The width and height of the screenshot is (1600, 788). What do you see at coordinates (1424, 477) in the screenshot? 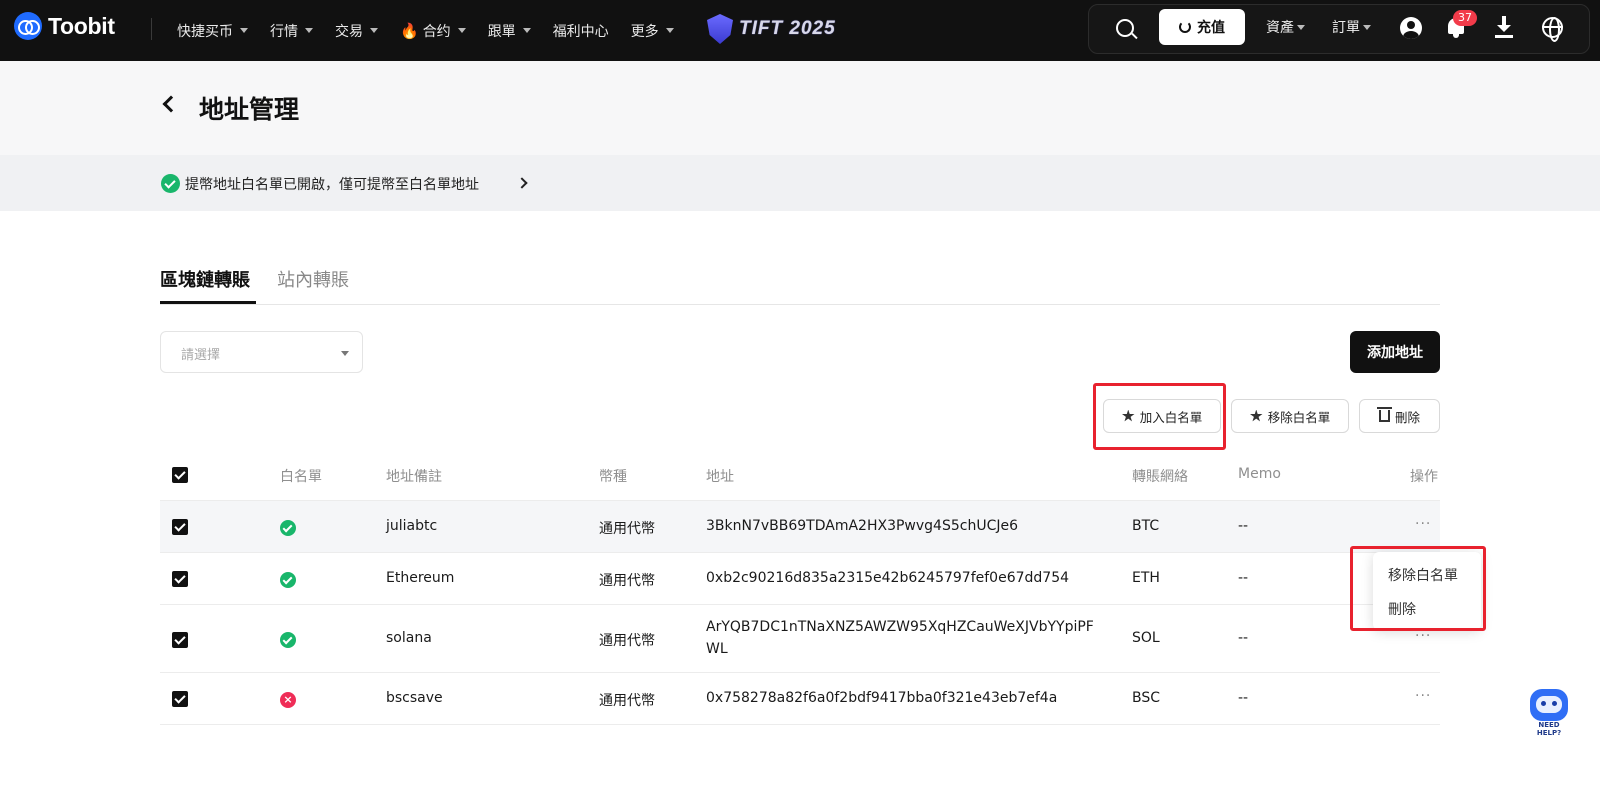
I see `header-operation: 操作` at bounding box center [1424, 477].